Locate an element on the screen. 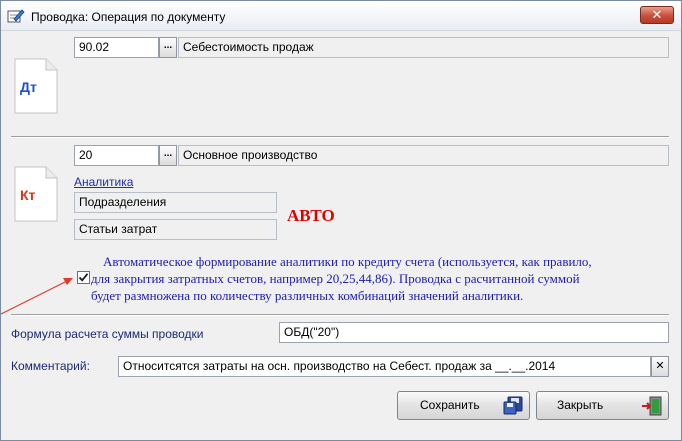 This screenshot has width=682, height=441. formula-input: ОБД("20") is located at coordinates (474, 332).